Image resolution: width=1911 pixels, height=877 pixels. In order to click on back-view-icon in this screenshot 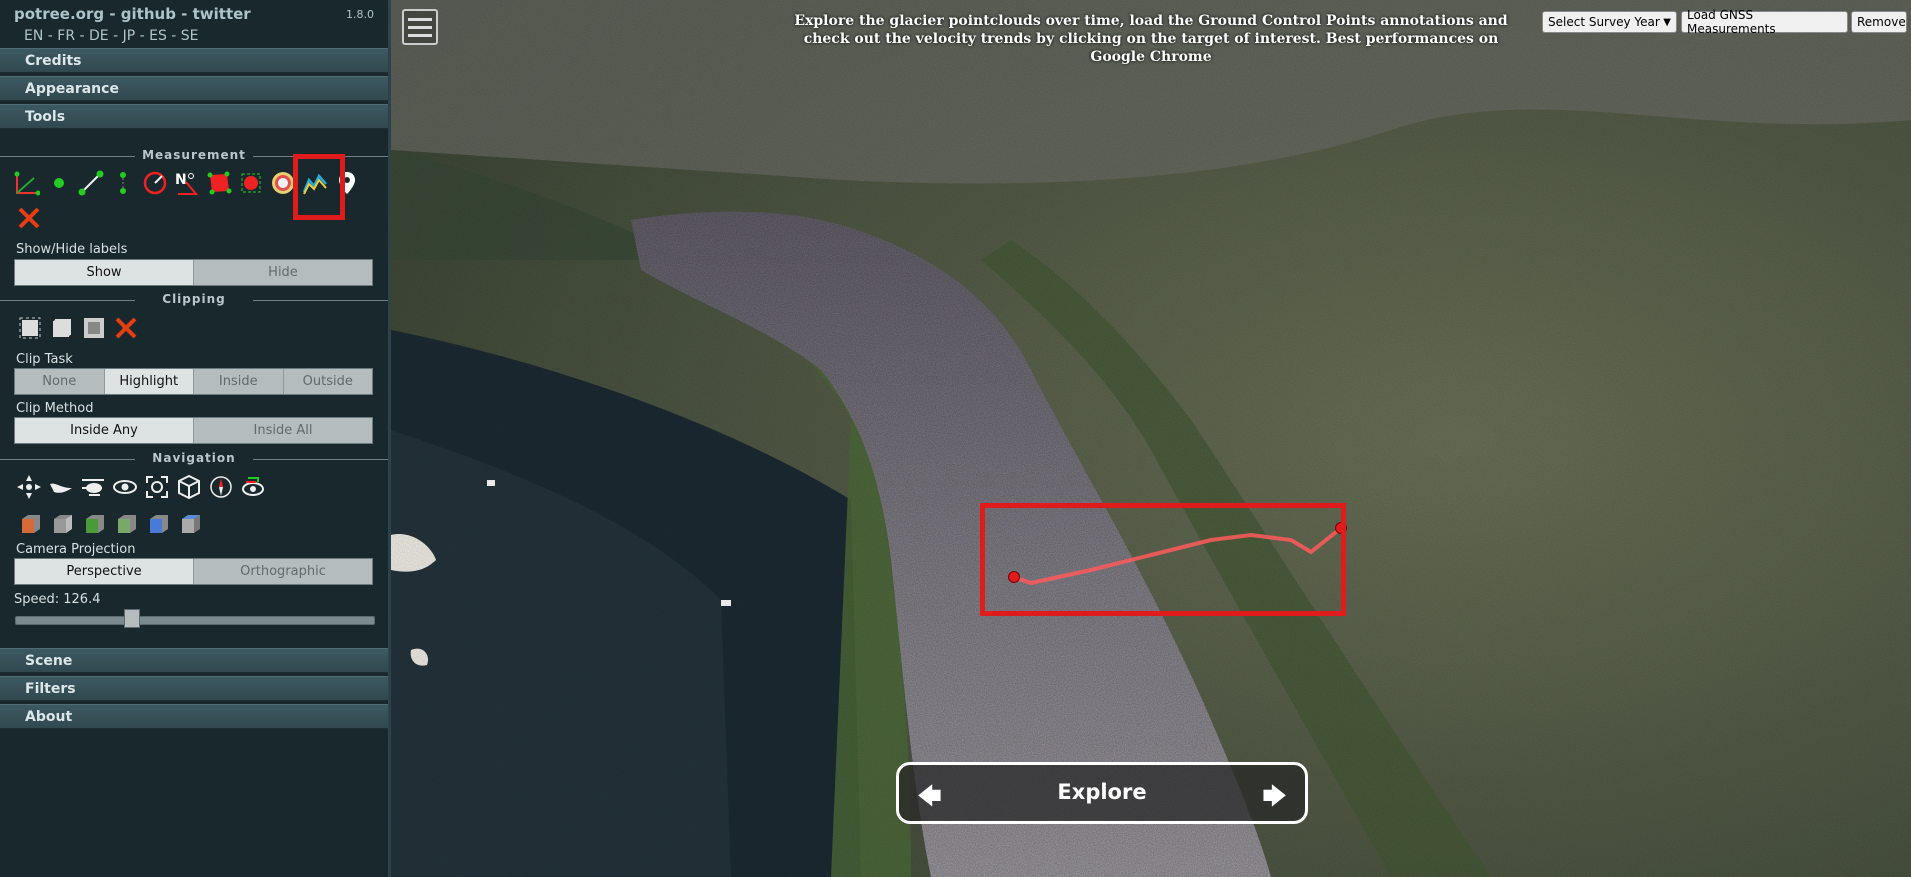, I will do `click(191, 524)`.